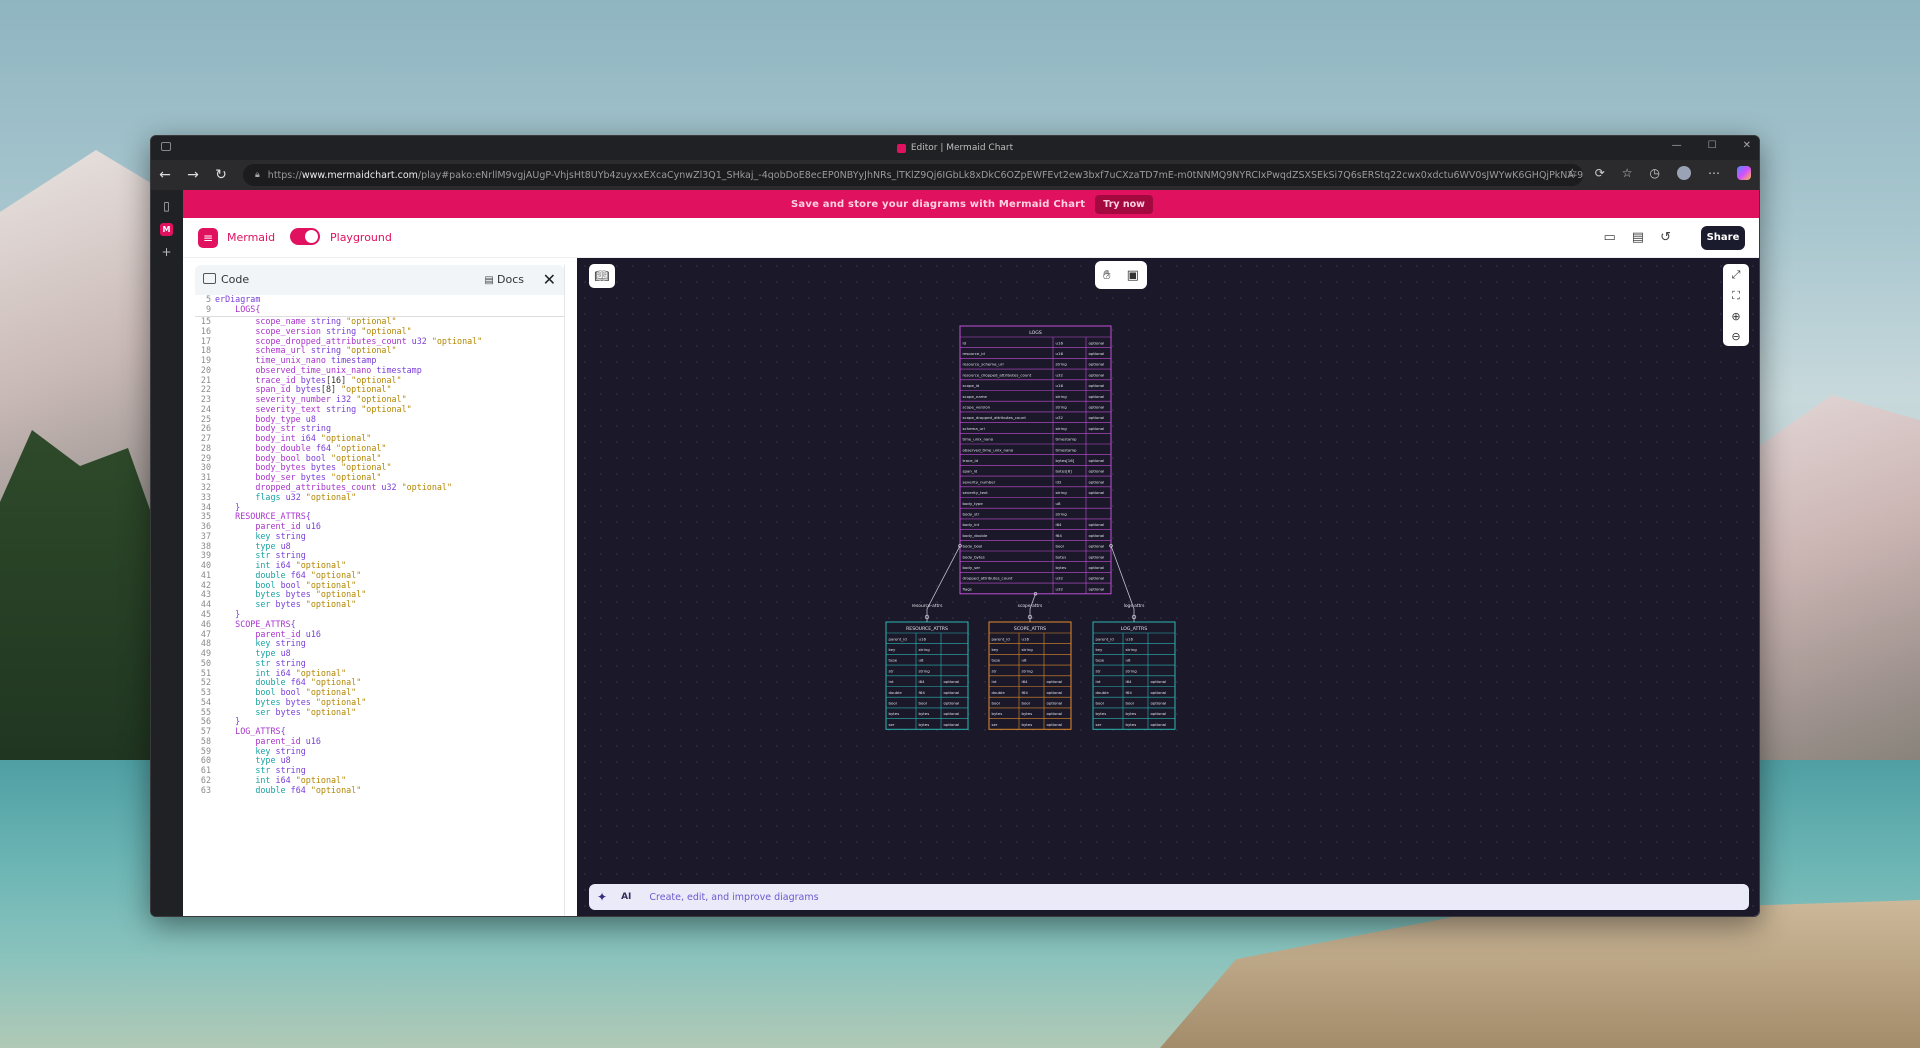 This screenshot has height=1048, width=1920. What do you see at coordinates (1655, 173) in the screenshot?
I see `history-icon: ◷` at bounding box center [1655, 173].